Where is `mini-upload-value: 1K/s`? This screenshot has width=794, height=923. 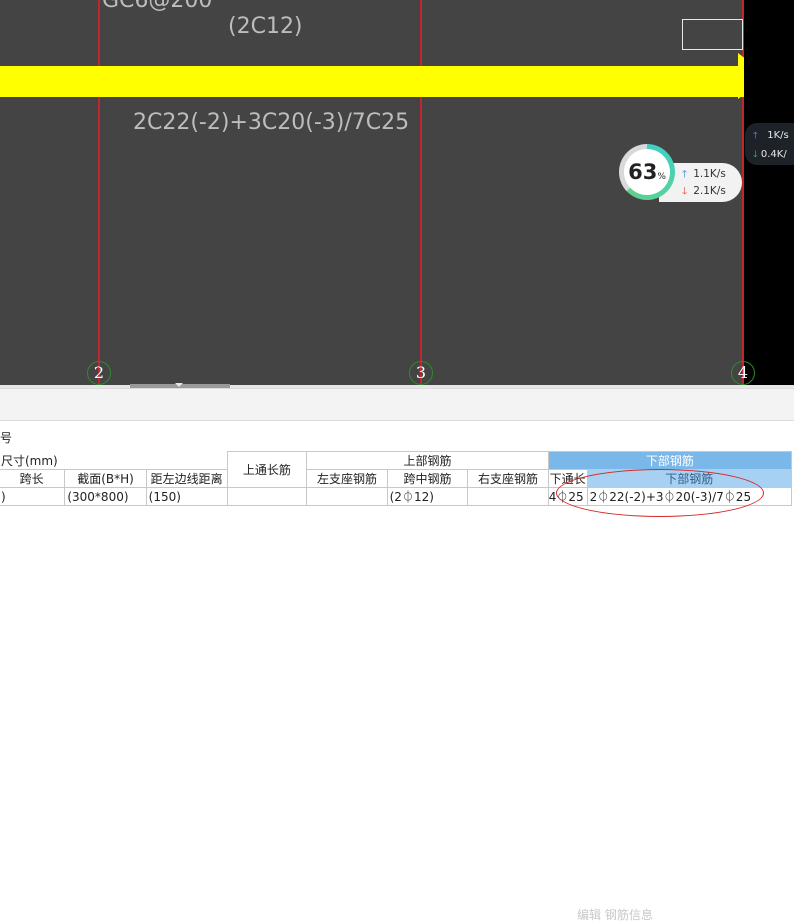
mini-upload-value: 1K/s is located at coordinates (778, 135).